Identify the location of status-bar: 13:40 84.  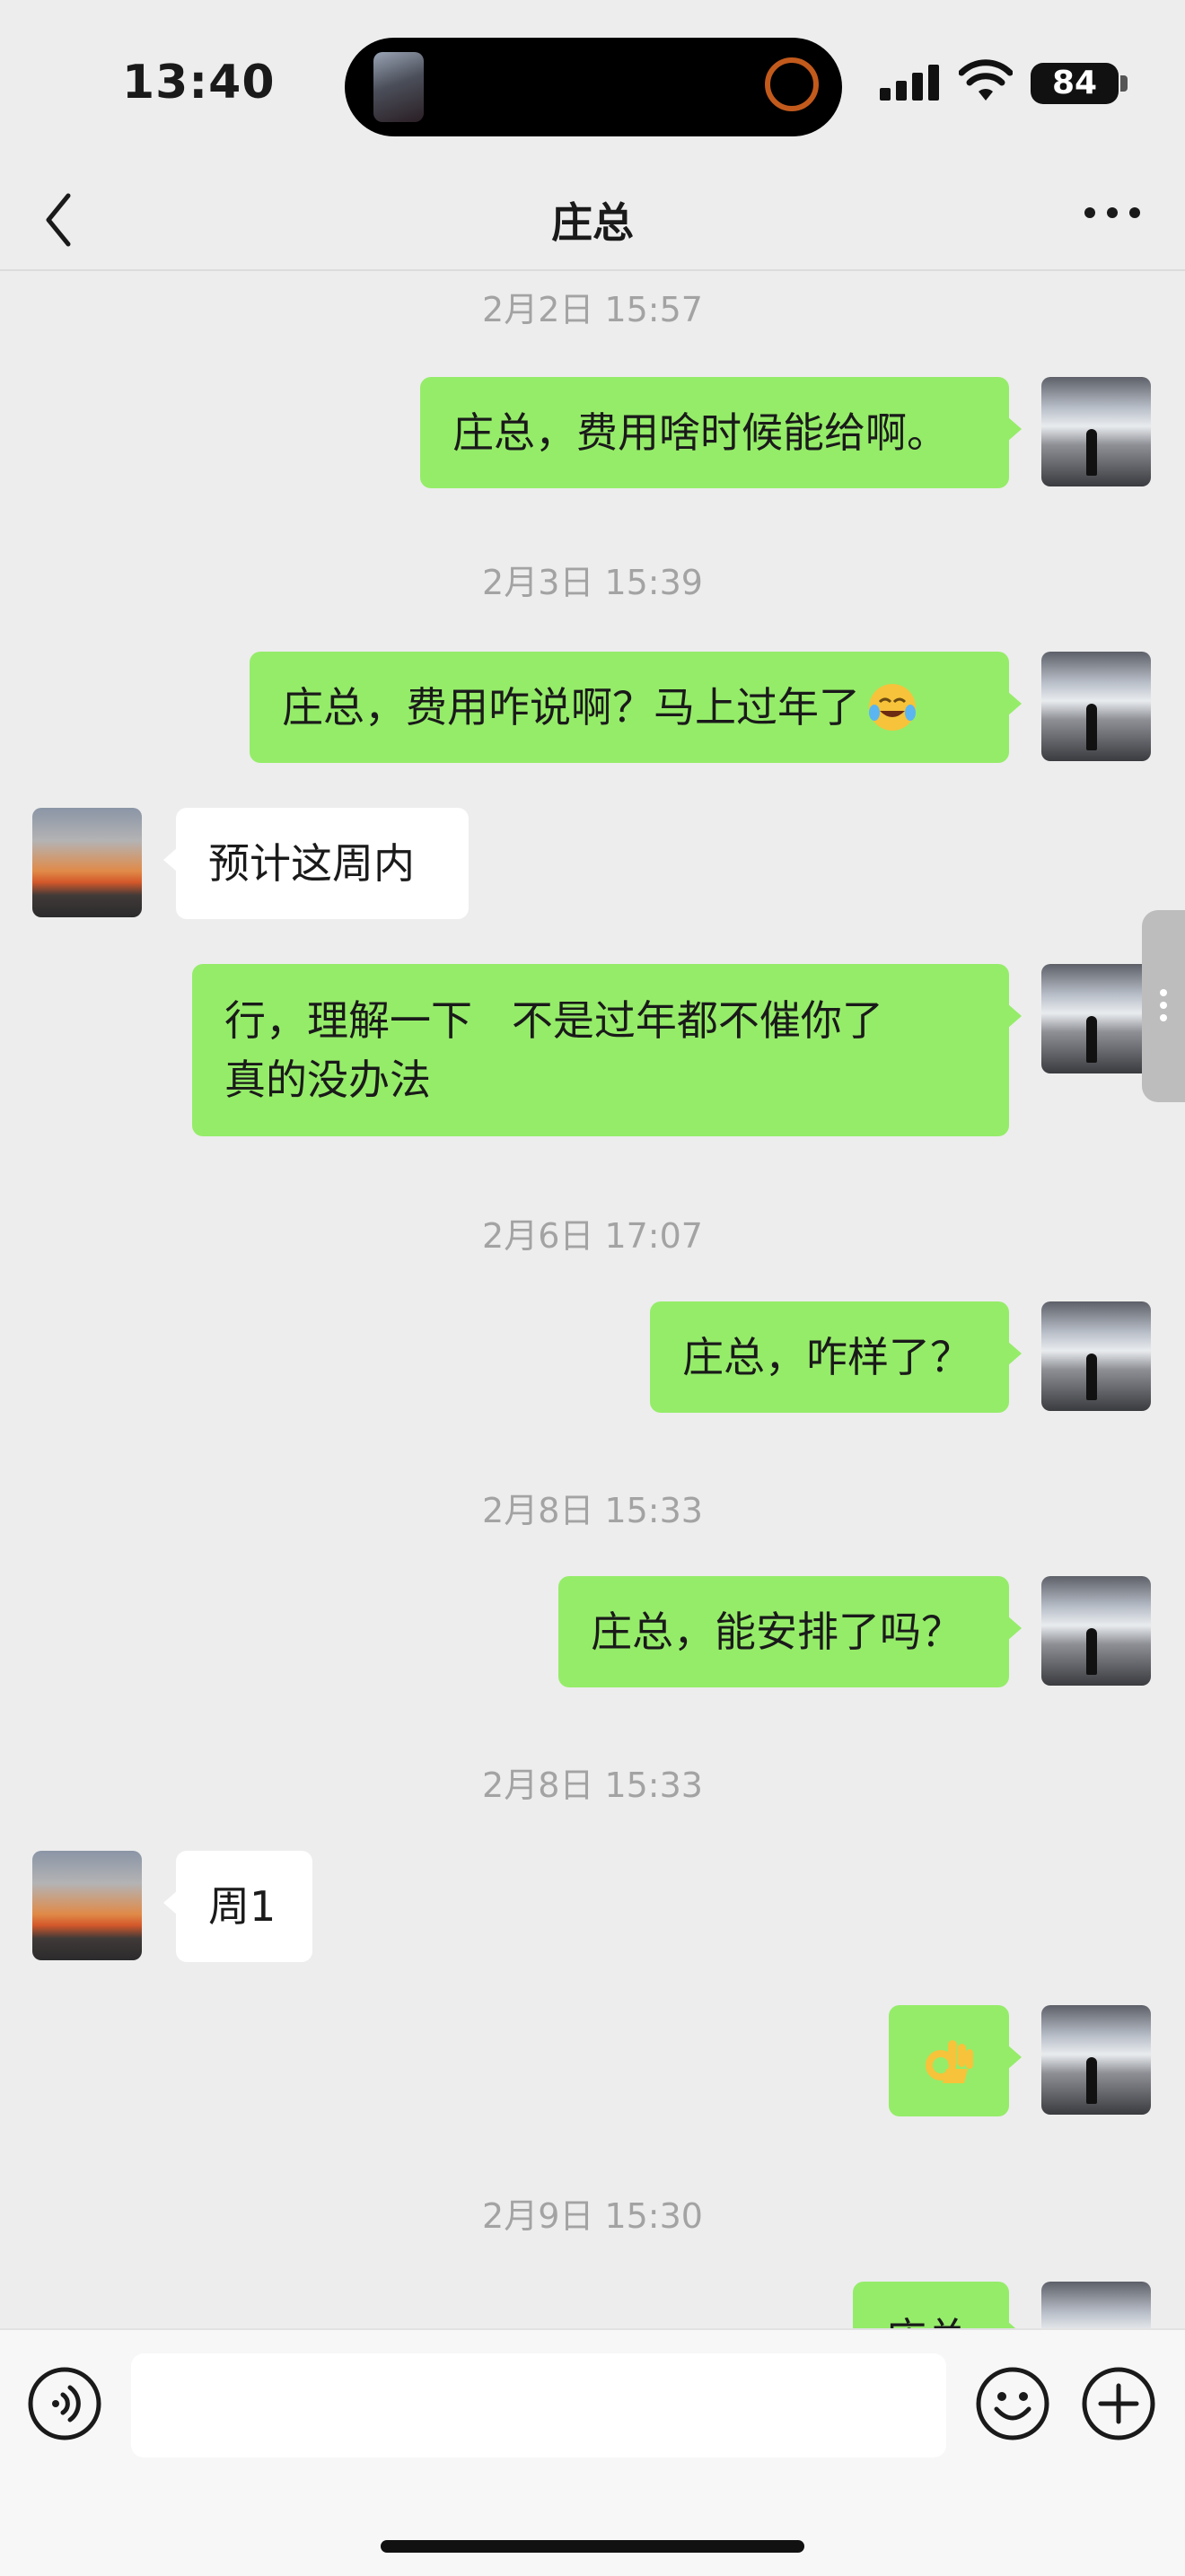
(592, 85).